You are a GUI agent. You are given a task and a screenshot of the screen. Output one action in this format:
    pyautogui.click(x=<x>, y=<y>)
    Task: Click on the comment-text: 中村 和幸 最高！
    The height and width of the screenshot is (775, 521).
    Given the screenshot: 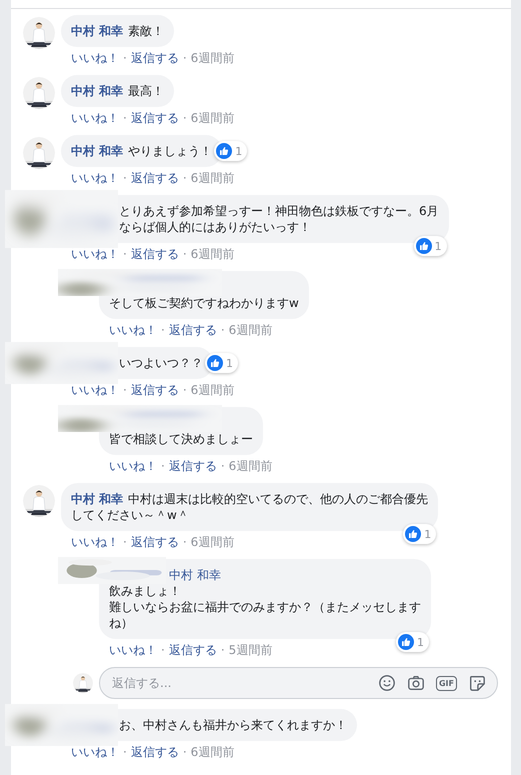 What is the action you would take?
    pyautogui.click(x=117, y=91)
    